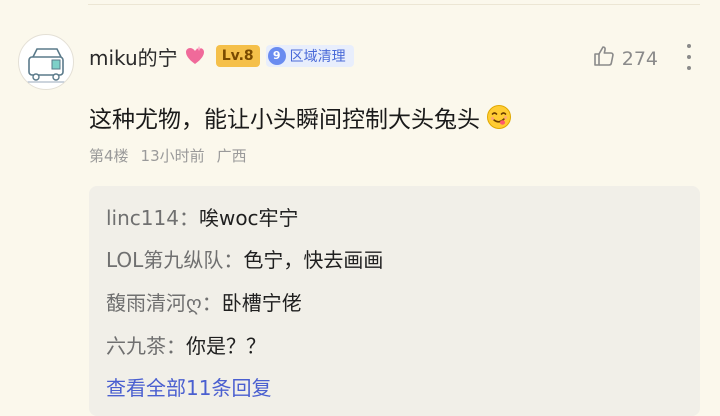  I want to click on region-badge-number: 9, so click(276, 56).